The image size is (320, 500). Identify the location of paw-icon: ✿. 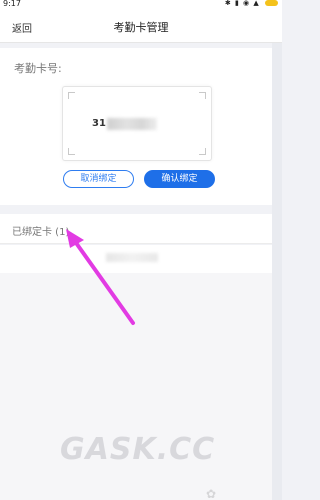
(211, 493).